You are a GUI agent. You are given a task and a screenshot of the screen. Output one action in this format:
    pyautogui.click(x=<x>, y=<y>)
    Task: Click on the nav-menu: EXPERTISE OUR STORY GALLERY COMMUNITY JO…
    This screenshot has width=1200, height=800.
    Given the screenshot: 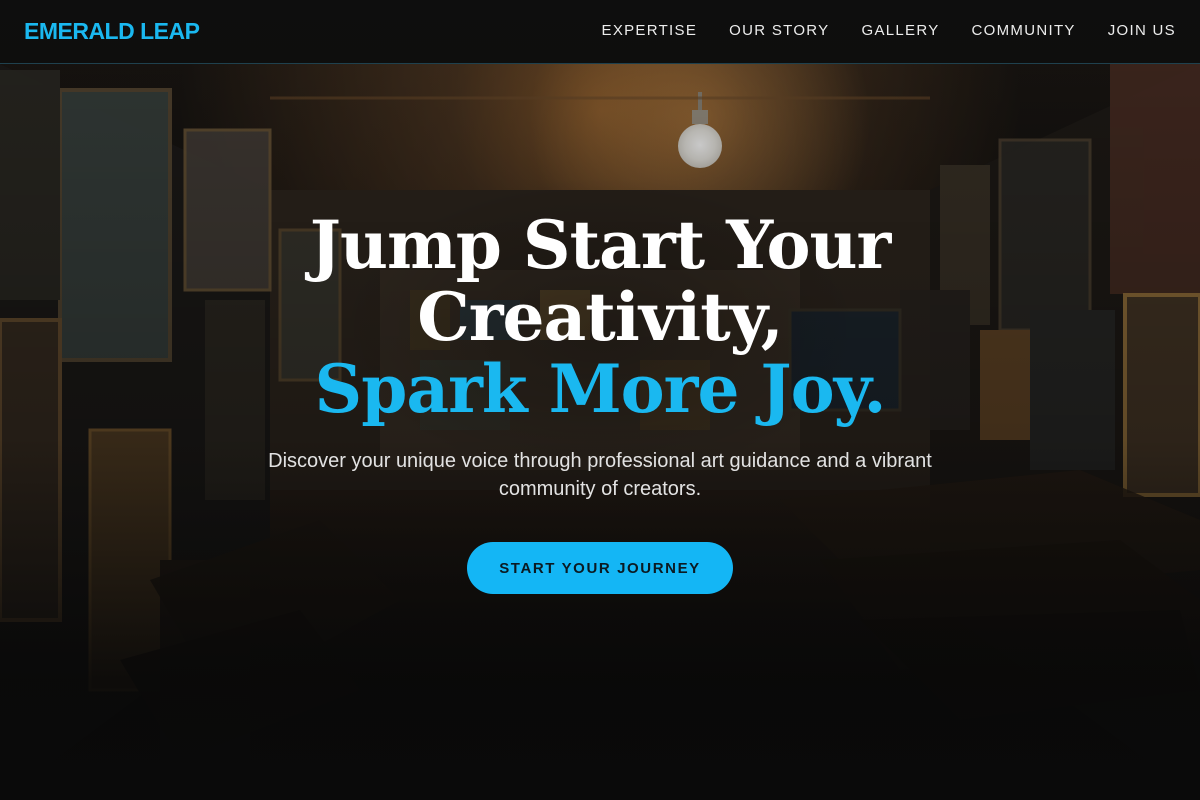 What is the action you would take?
    pyautogui.click(x=889, y=31)
    